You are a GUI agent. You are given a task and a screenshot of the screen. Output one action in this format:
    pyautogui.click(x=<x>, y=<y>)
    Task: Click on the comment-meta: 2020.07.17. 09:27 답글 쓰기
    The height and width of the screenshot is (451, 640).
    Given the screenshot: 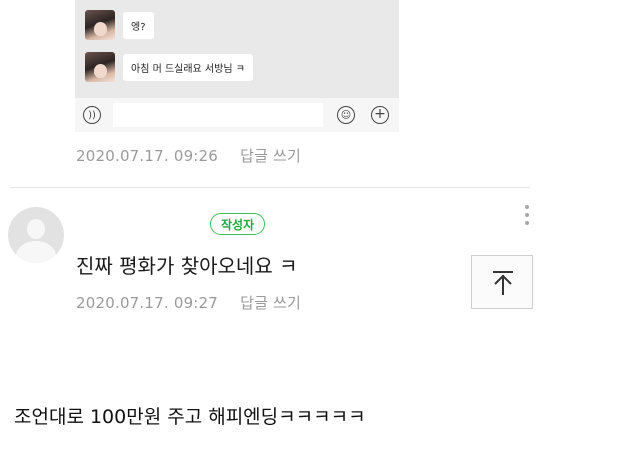 What is the action you would take?
    pyautogui.click(x=188, y=302)
    